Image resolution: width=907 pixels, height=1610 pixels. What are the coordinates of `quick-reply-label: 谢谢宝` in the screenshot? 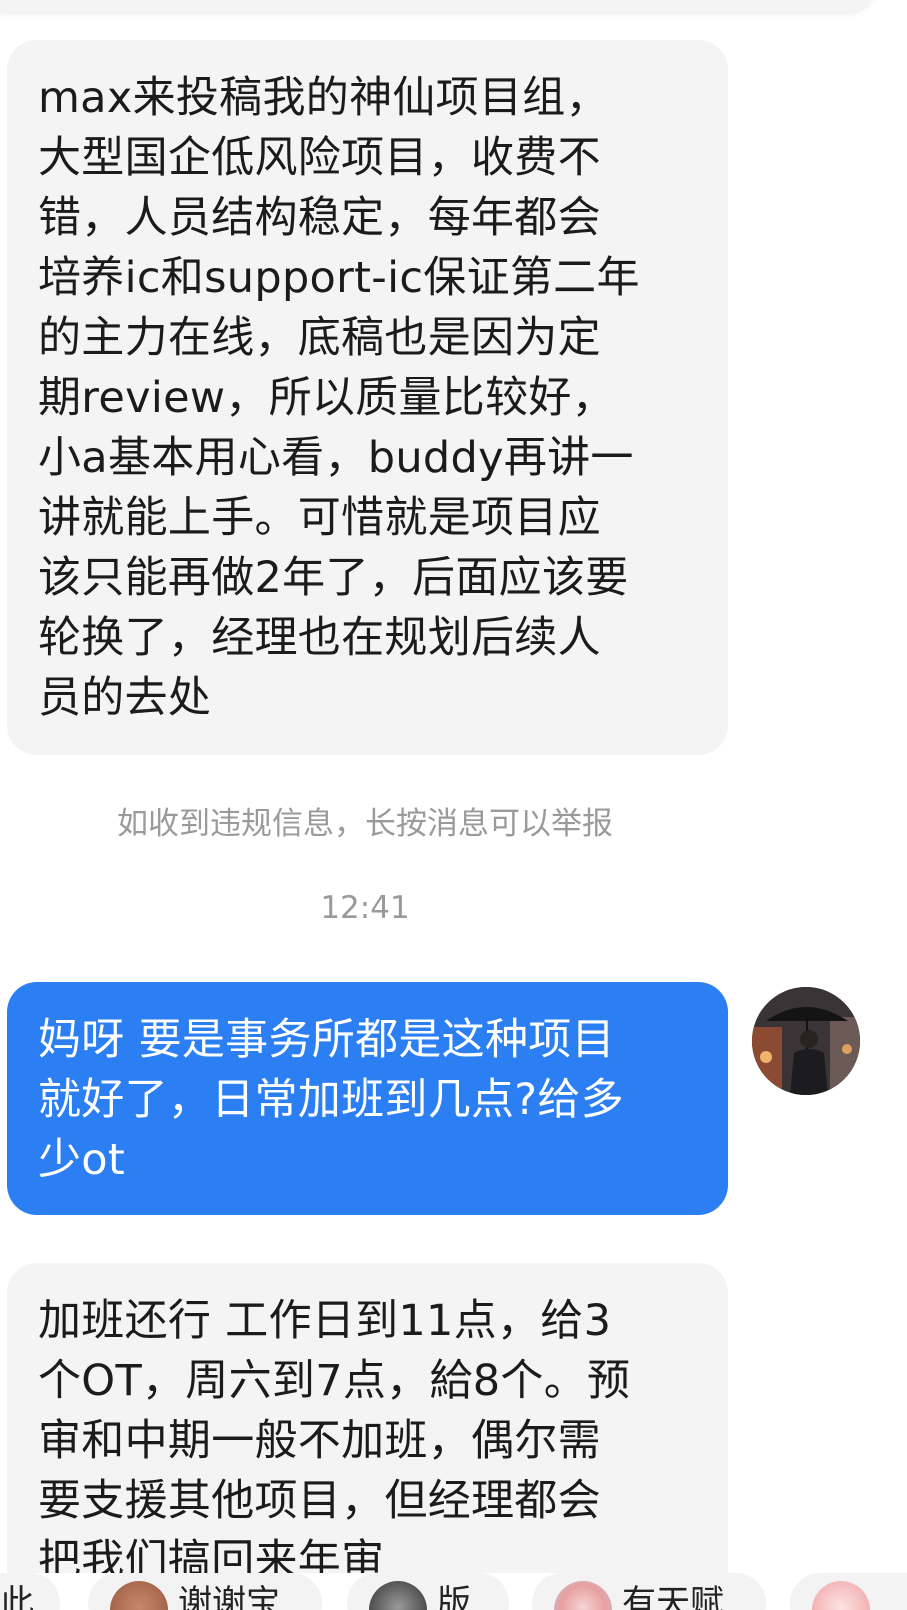 It's located at (229, 1596).